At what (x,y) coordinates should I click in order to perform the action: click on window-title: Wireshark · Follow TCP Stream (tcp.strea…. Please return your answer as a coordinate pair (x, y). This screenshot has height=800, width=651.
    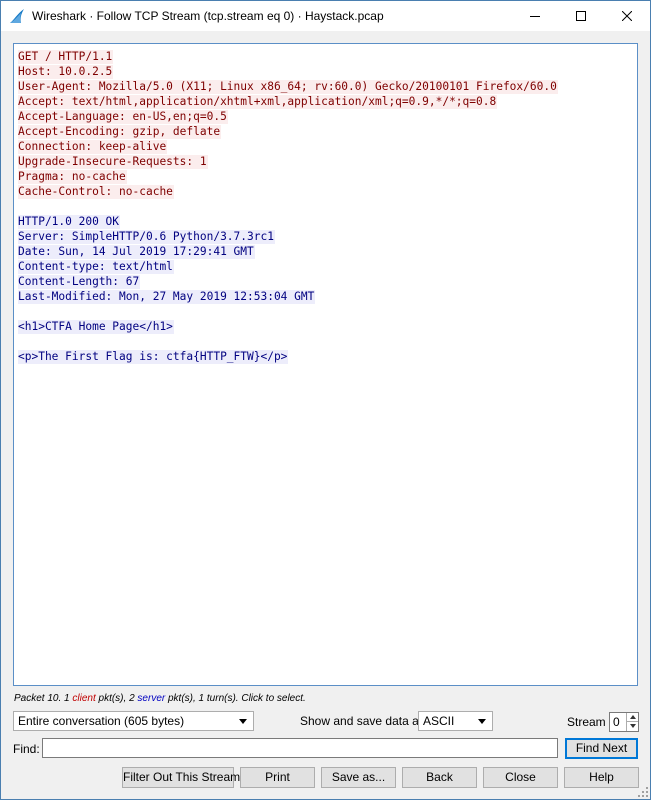
    Looking at the image, I should click on (208, 16).